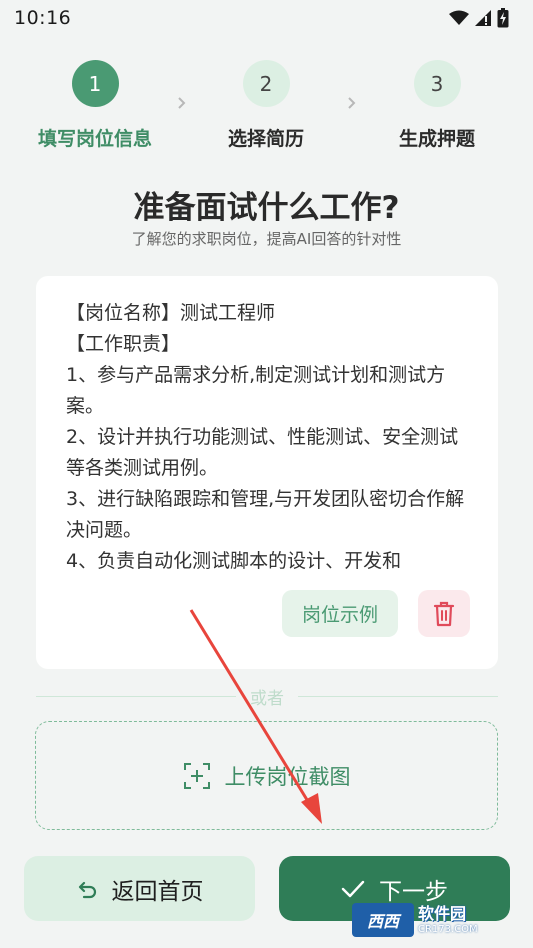  What do you see at coordinates (266, 18) in the screenshot?
I see `status-bar: 10:16` at bounding box center [266, 18].